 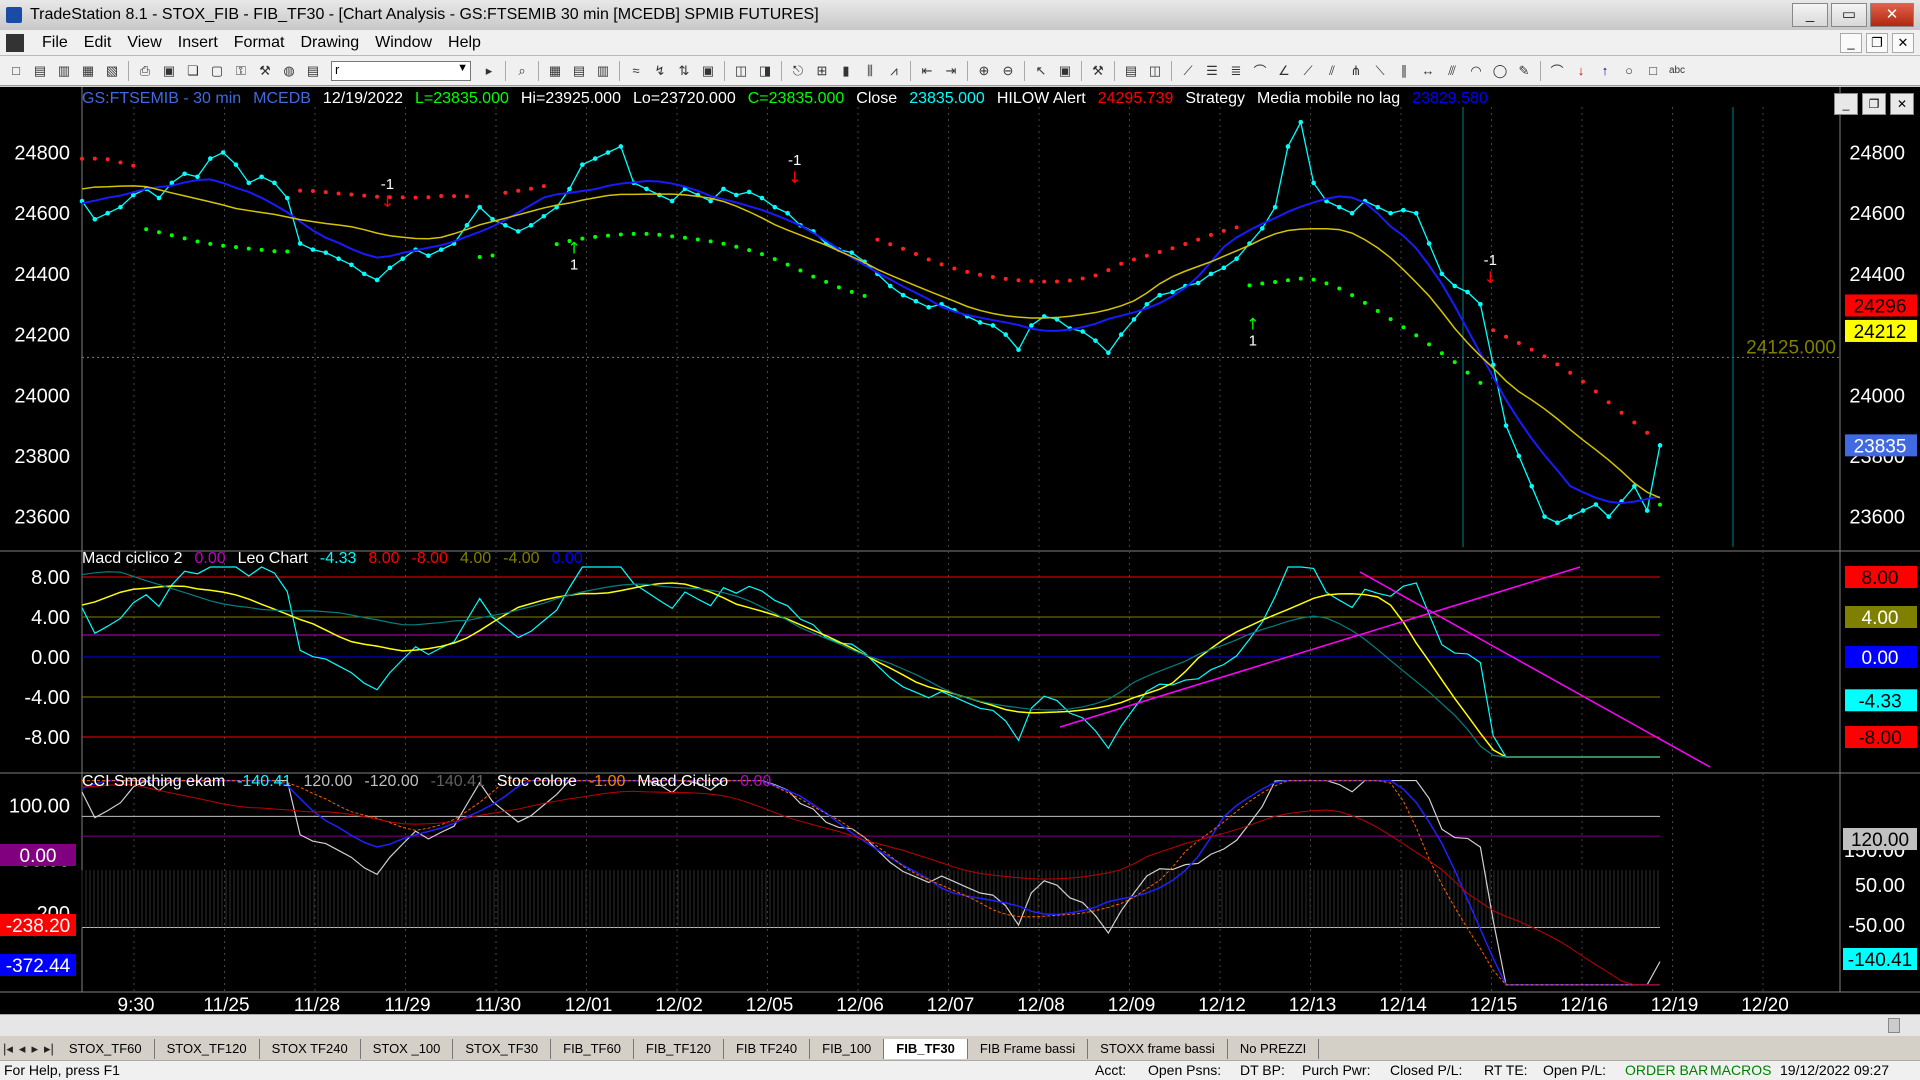 What do you see at coordinates (1332, 71) in the screenshot?
I see `gann-fan-icon: ⫽` at bounding box center [1332, 71].